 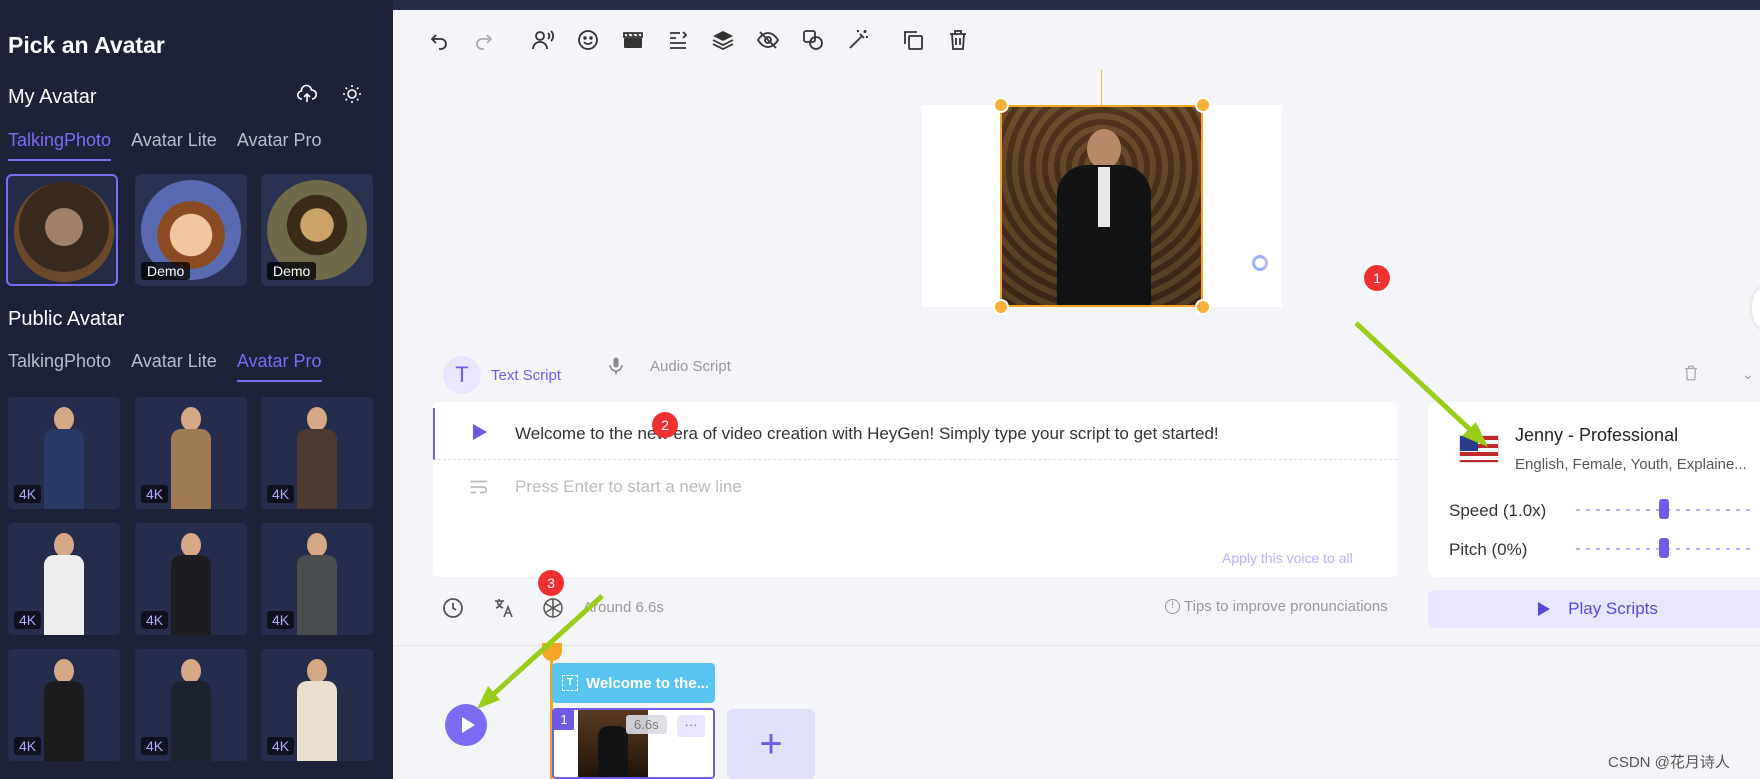 What do you see at coordinates (858, 40) in the screenshot?
I see `magic-wand-icon` at bounding box center [858, 40].